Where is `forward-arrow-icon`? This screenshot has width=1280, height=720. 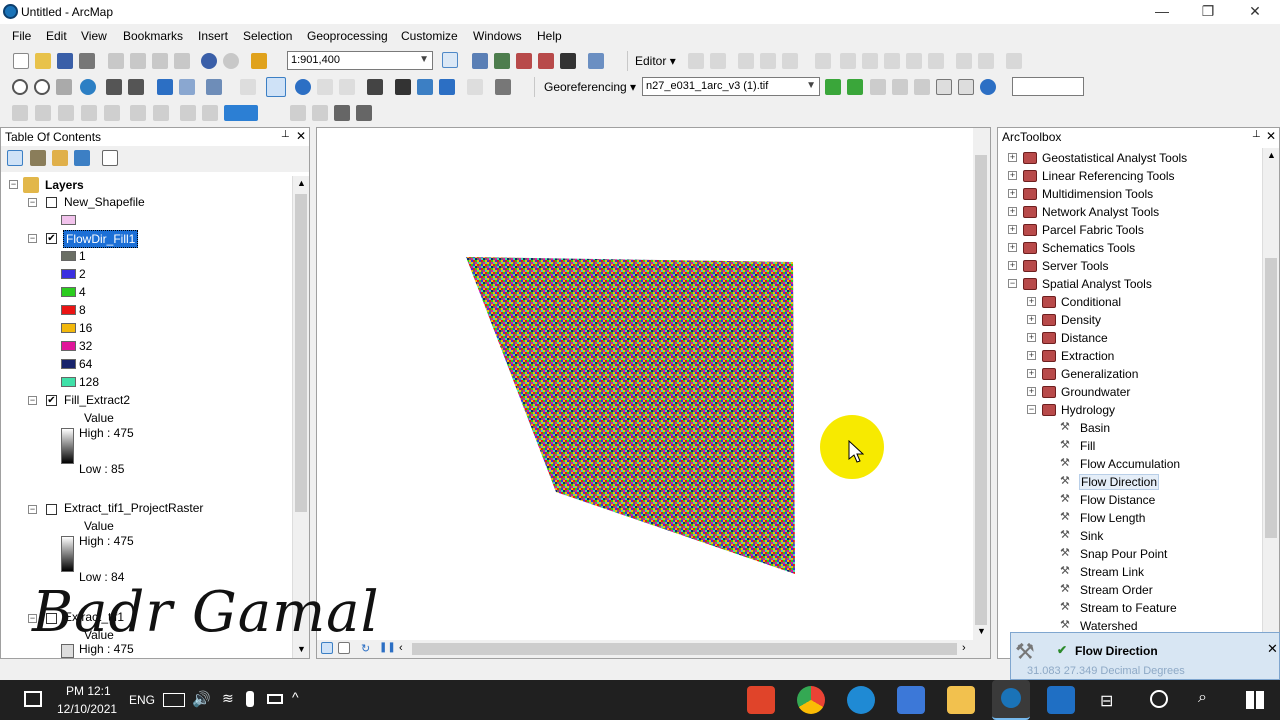 forward-arrow-icon is located at coordinates (187, 87).